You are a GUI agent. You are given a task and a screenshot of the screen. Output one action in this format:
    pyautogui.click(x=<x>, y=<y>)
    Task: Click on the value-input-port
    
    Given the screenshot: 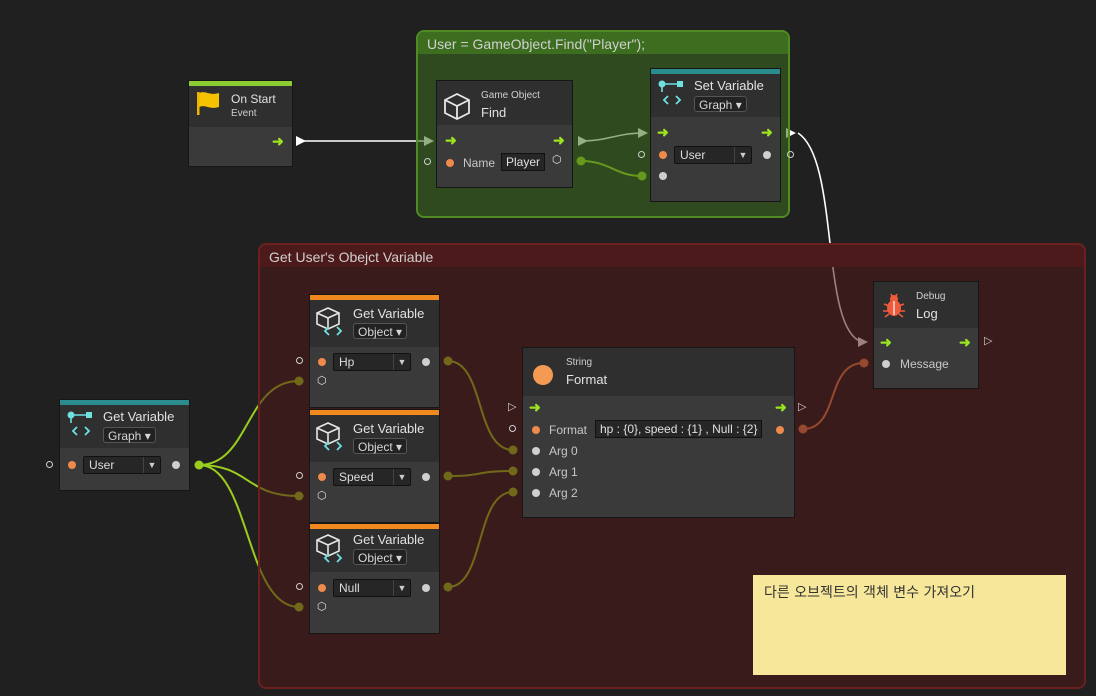 What is the action you would take?
    pyautogui.click(x=663, y=176)
    